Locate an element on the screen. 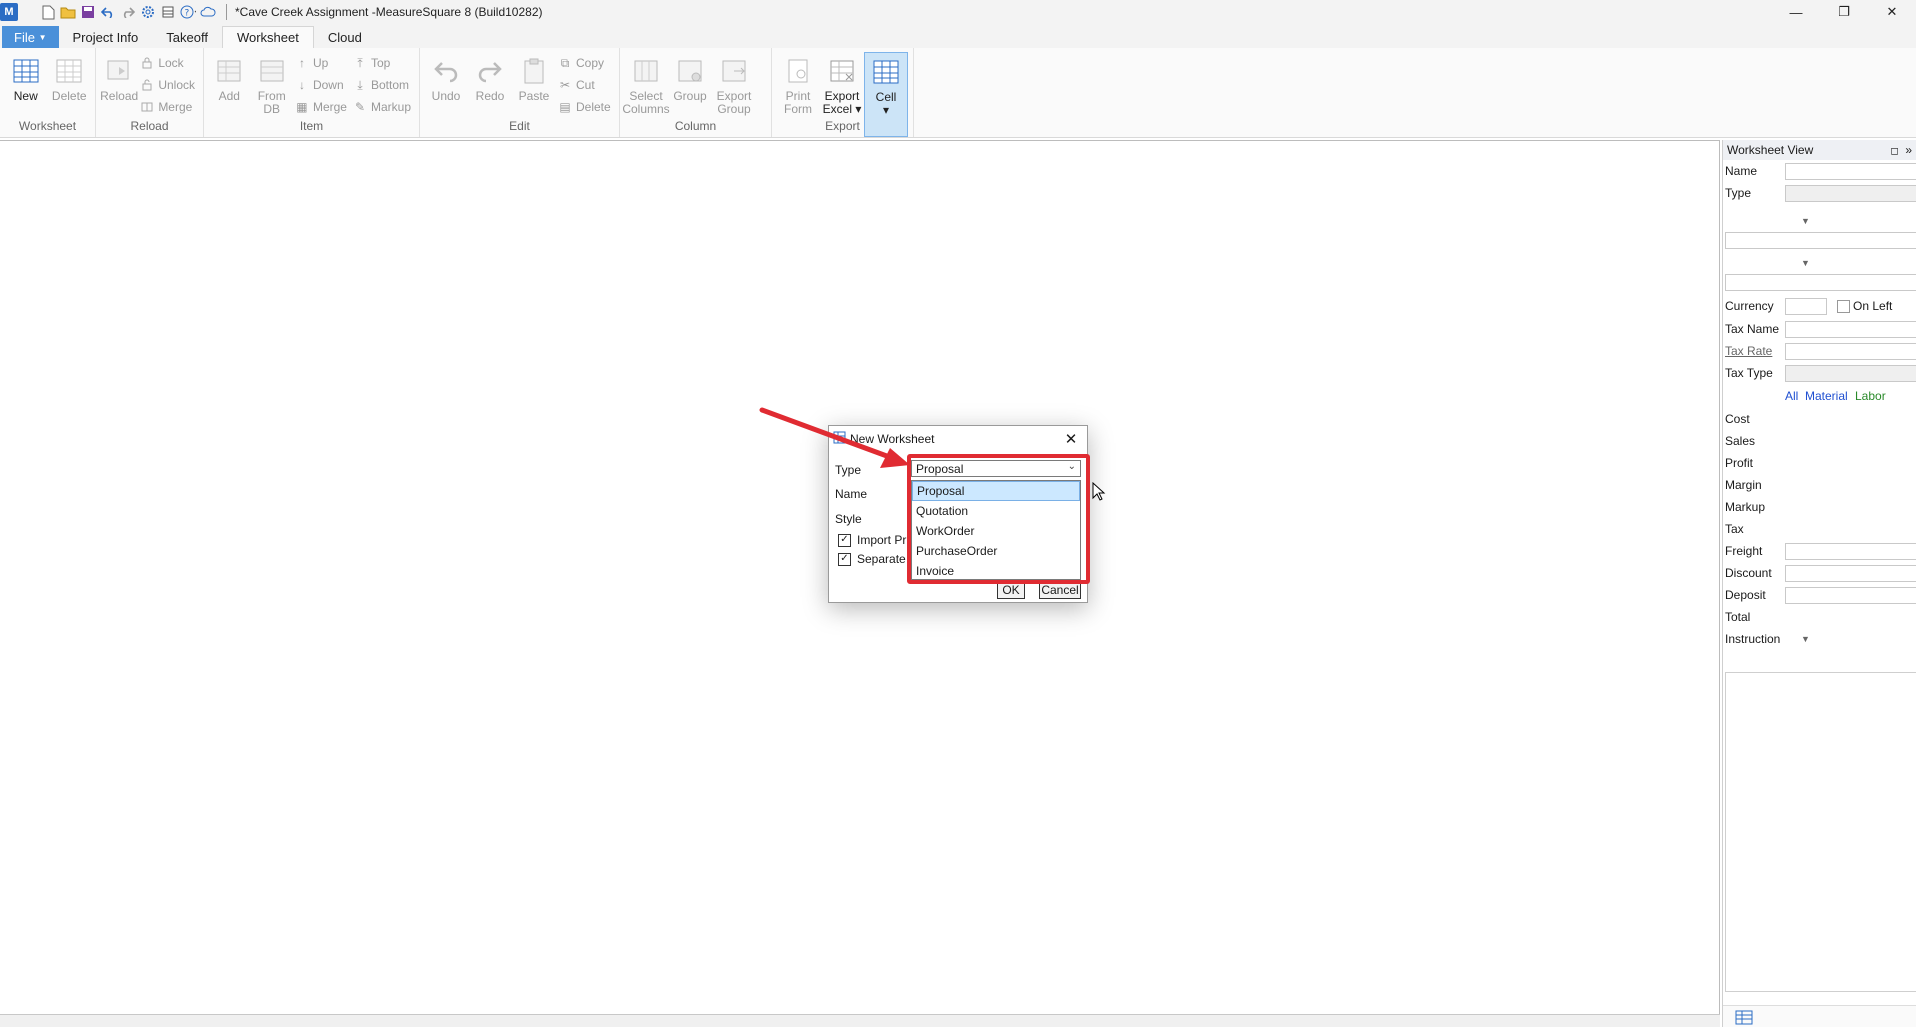 This screenshot has width=1916, height=1027. settings-gear-icon is located at coordinates (148, 12).